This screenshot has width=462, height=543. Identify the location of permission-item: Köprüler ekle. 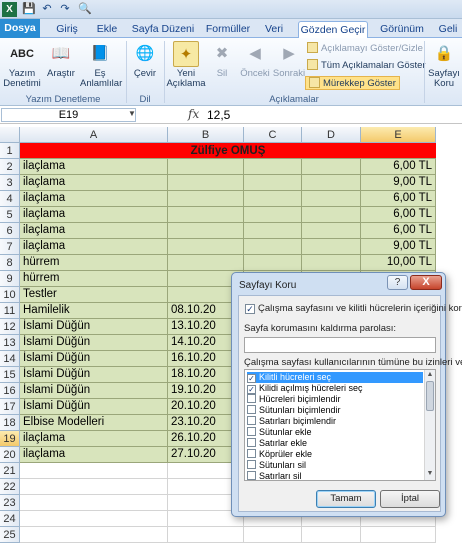
(335, 454).